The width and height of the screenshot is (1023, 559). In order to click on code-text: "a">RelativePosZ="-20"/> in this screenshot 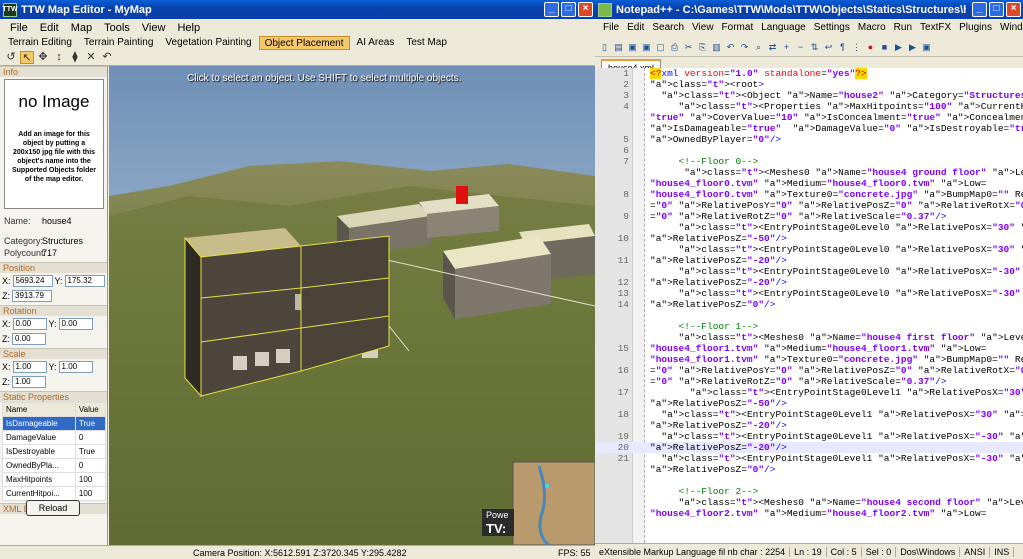, I will do `click(718, 425)`.